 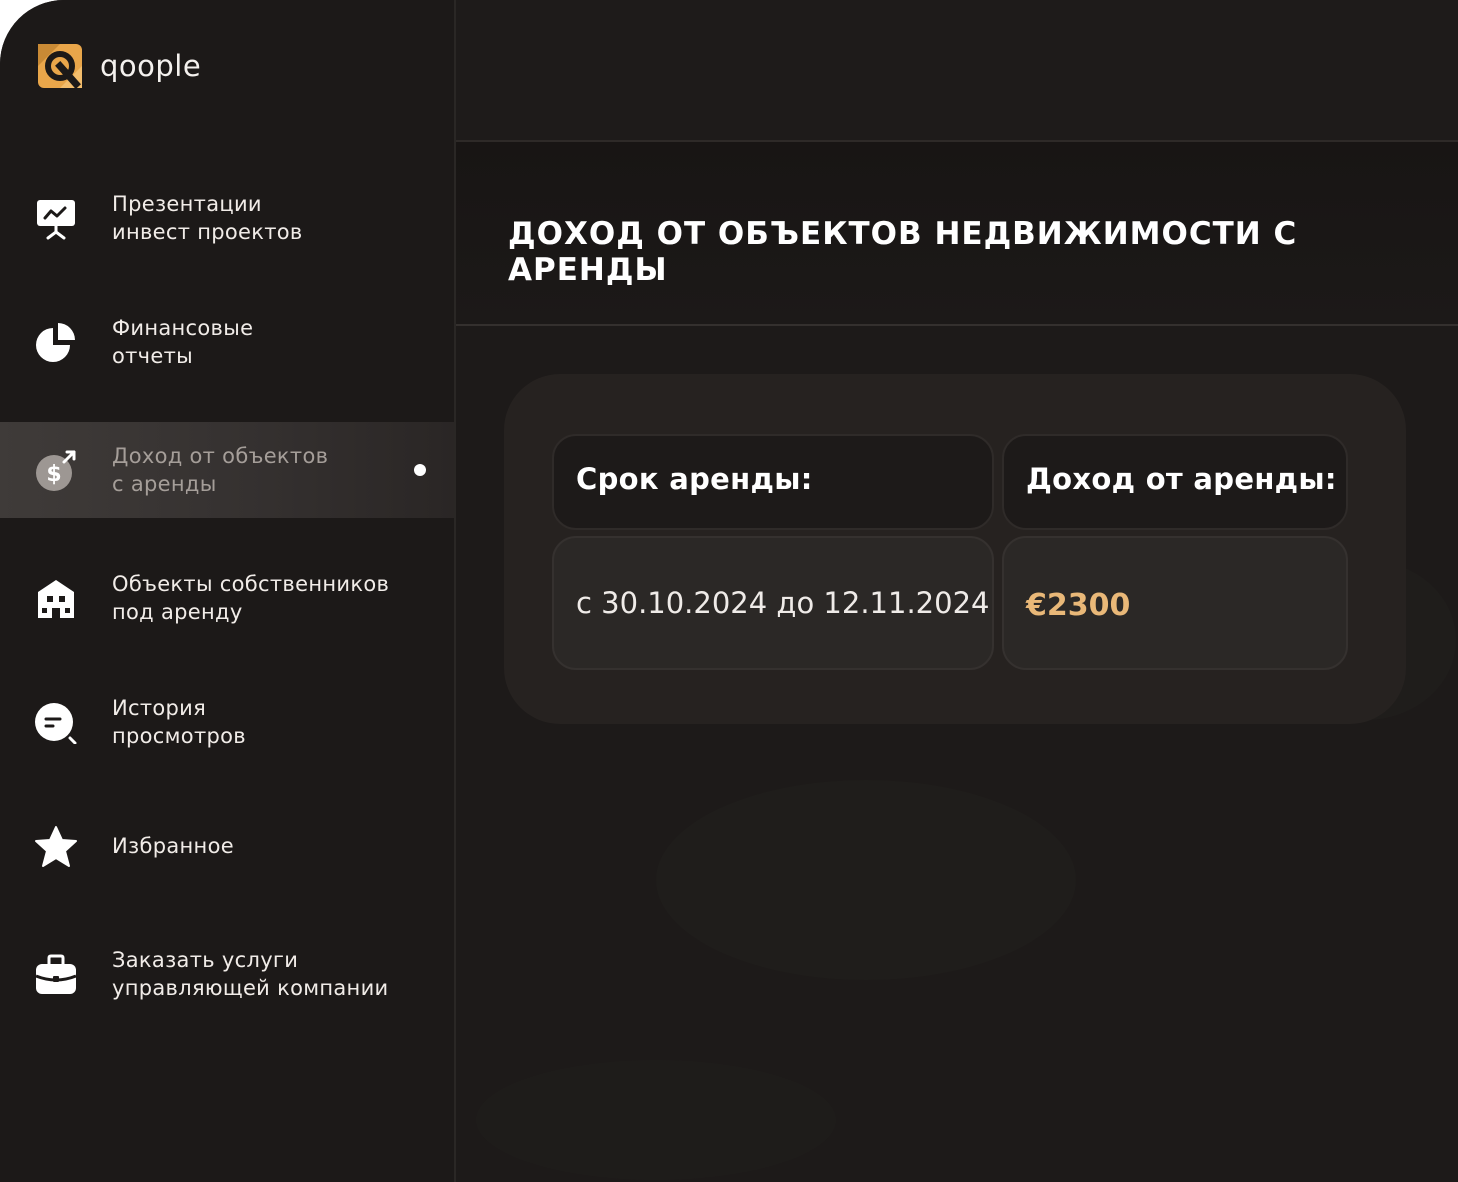 I want to click on sidebar-item-rental-income: $ Доход от объектов с аренды, so click(x=227, y=470).